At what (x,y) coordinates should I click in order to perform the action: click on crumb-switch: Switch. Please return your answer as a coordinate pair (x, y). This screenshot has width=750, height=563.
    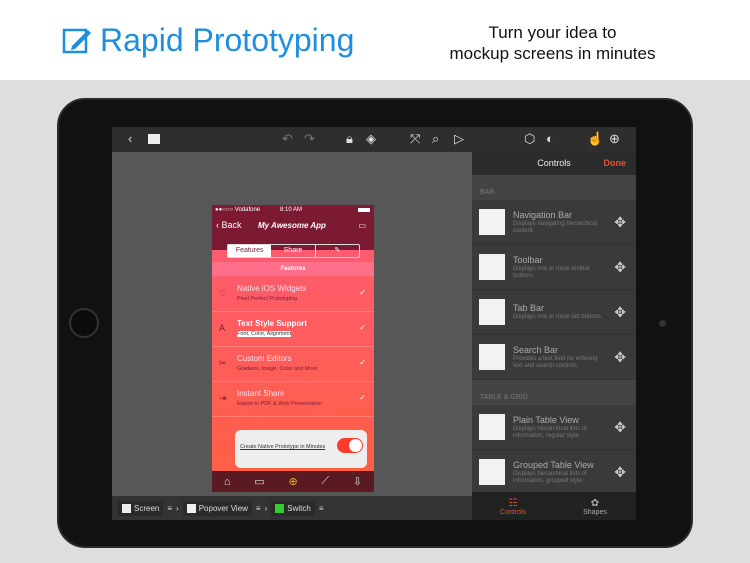
    Looking at the image, I should click on (293, 508).